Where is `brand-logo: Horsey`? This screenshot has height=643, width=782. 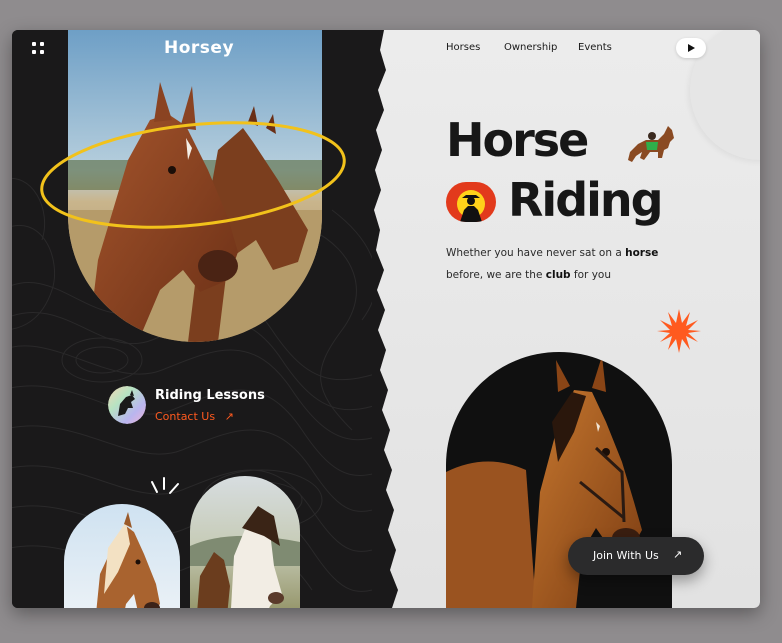
brand-logo: Horsey is located at coordinates (199, 48).